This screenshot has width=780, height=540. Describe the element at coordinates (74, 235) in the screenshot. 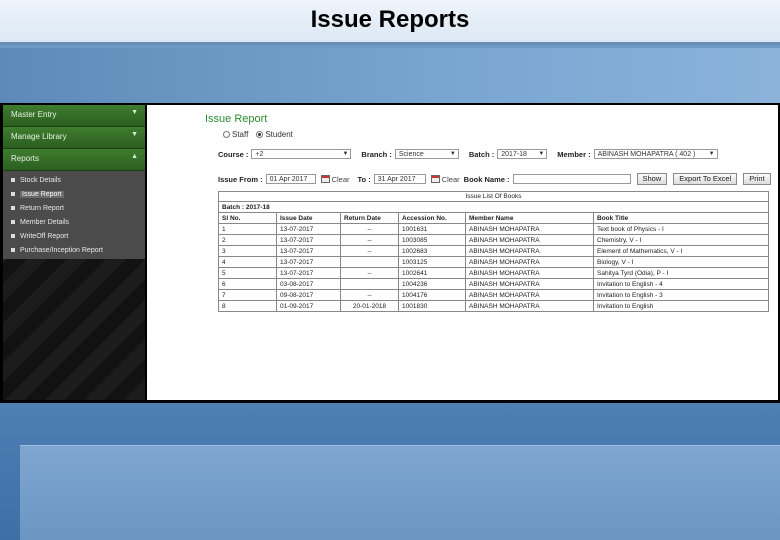

I see `sidebar-item-writeoff-report: WriteOff Report` at that location.